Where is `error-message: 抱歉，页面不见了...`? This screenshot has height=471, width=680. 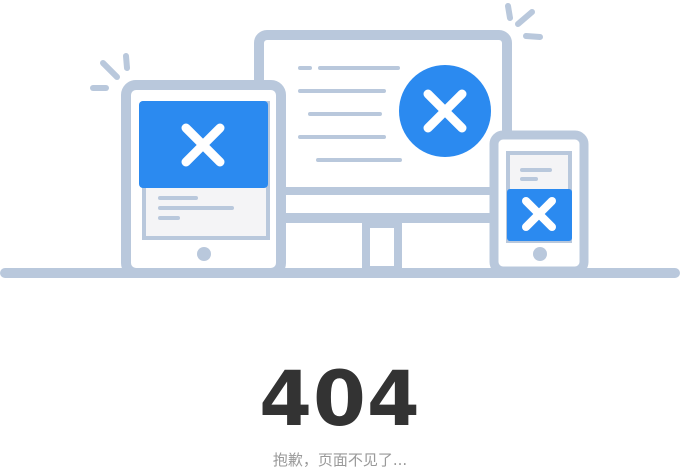
error-message: 抱歉，页面不见了... is located at coordinates (340, 460).